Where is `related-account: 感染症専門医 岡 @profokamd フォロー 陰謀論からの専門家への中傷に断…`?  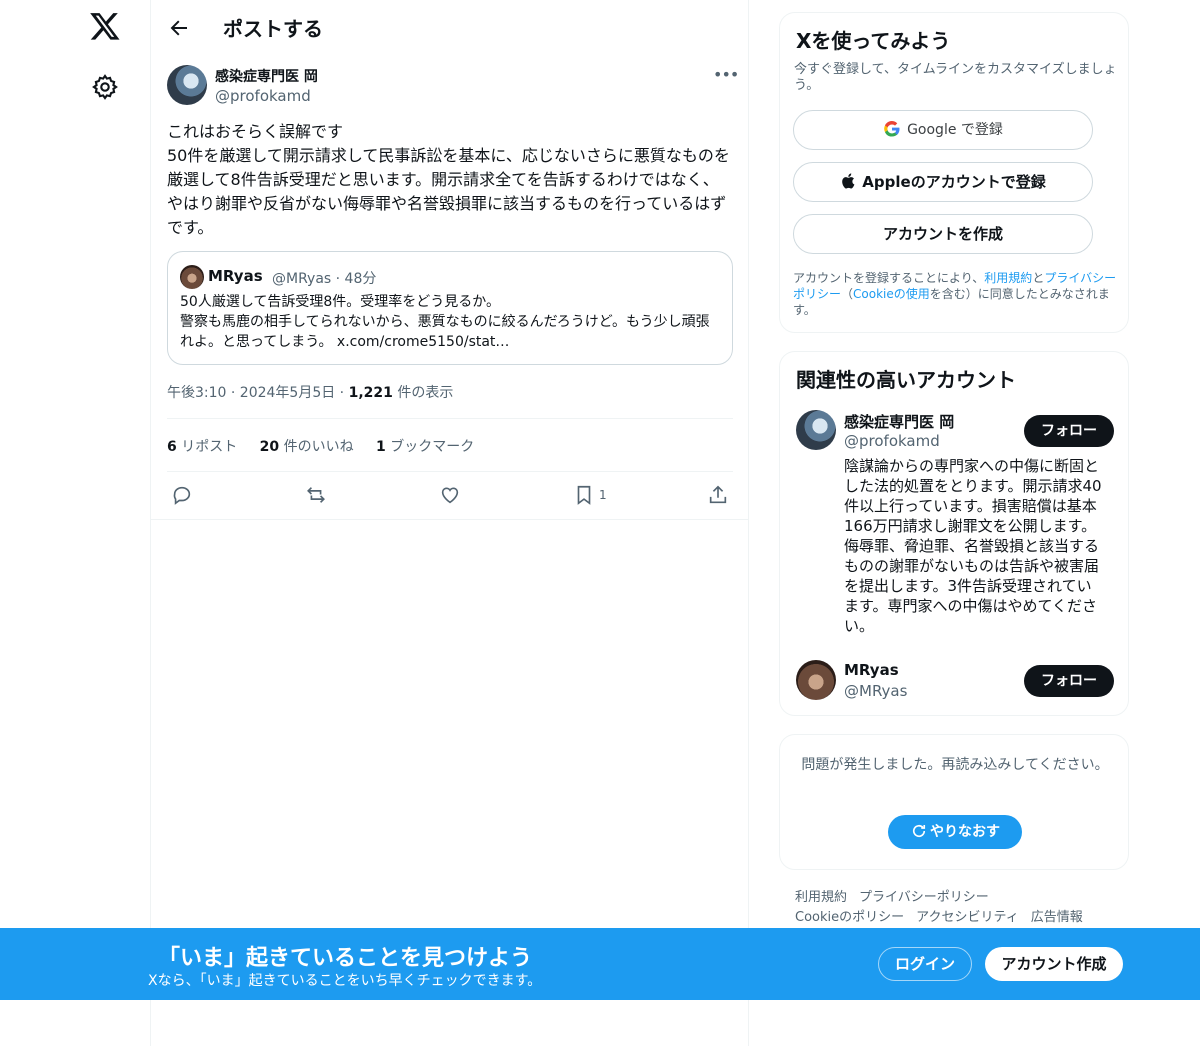 related-account: 感染症専門医 岡 @profokamd フォロー 陰謀論からの専門家への中傷に断… is located at coordinates (955, 525).